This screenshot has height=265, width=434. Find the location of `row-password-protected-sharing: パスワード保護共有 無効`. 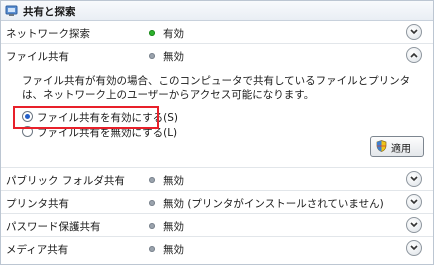

row-password-protected-sharing: パスワード保護共有 無効 is located at coordinates (217, 225).